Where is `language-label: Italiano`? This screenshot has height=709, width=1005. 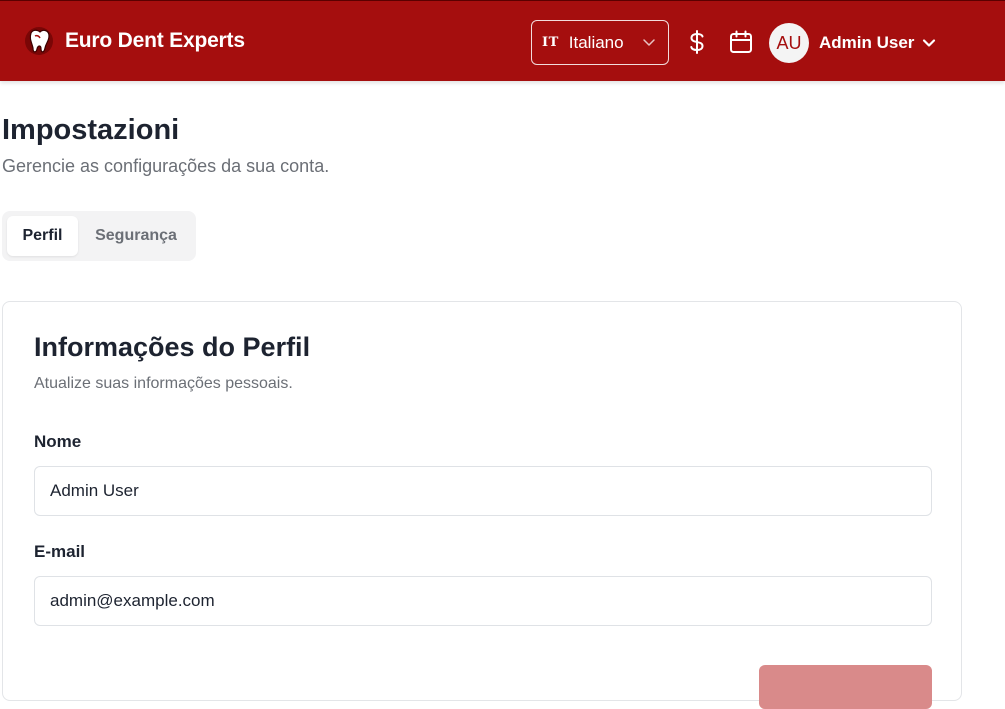
language-label: Italiano is located at coordinates (596, 42).